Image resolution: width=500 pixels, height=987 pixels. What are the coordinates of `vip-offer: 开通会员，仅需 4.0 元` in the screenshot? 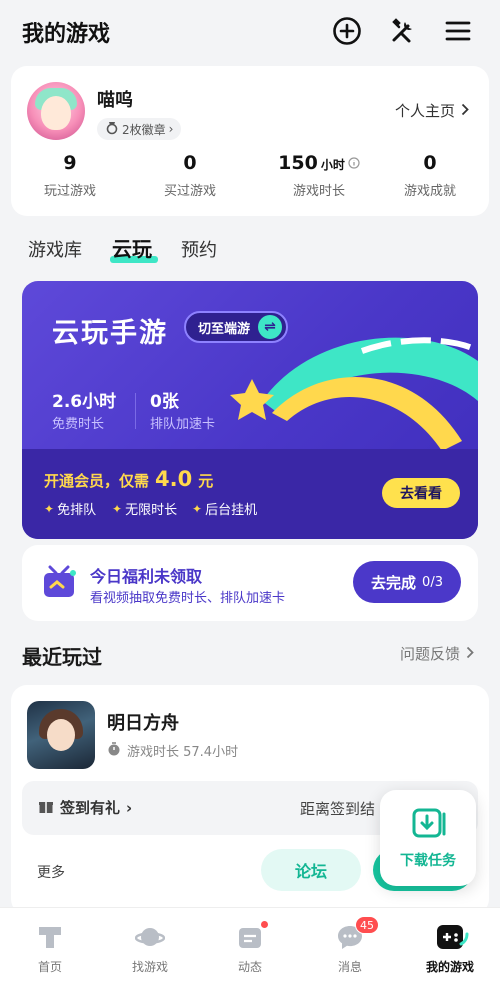 It's located at (128, 479).